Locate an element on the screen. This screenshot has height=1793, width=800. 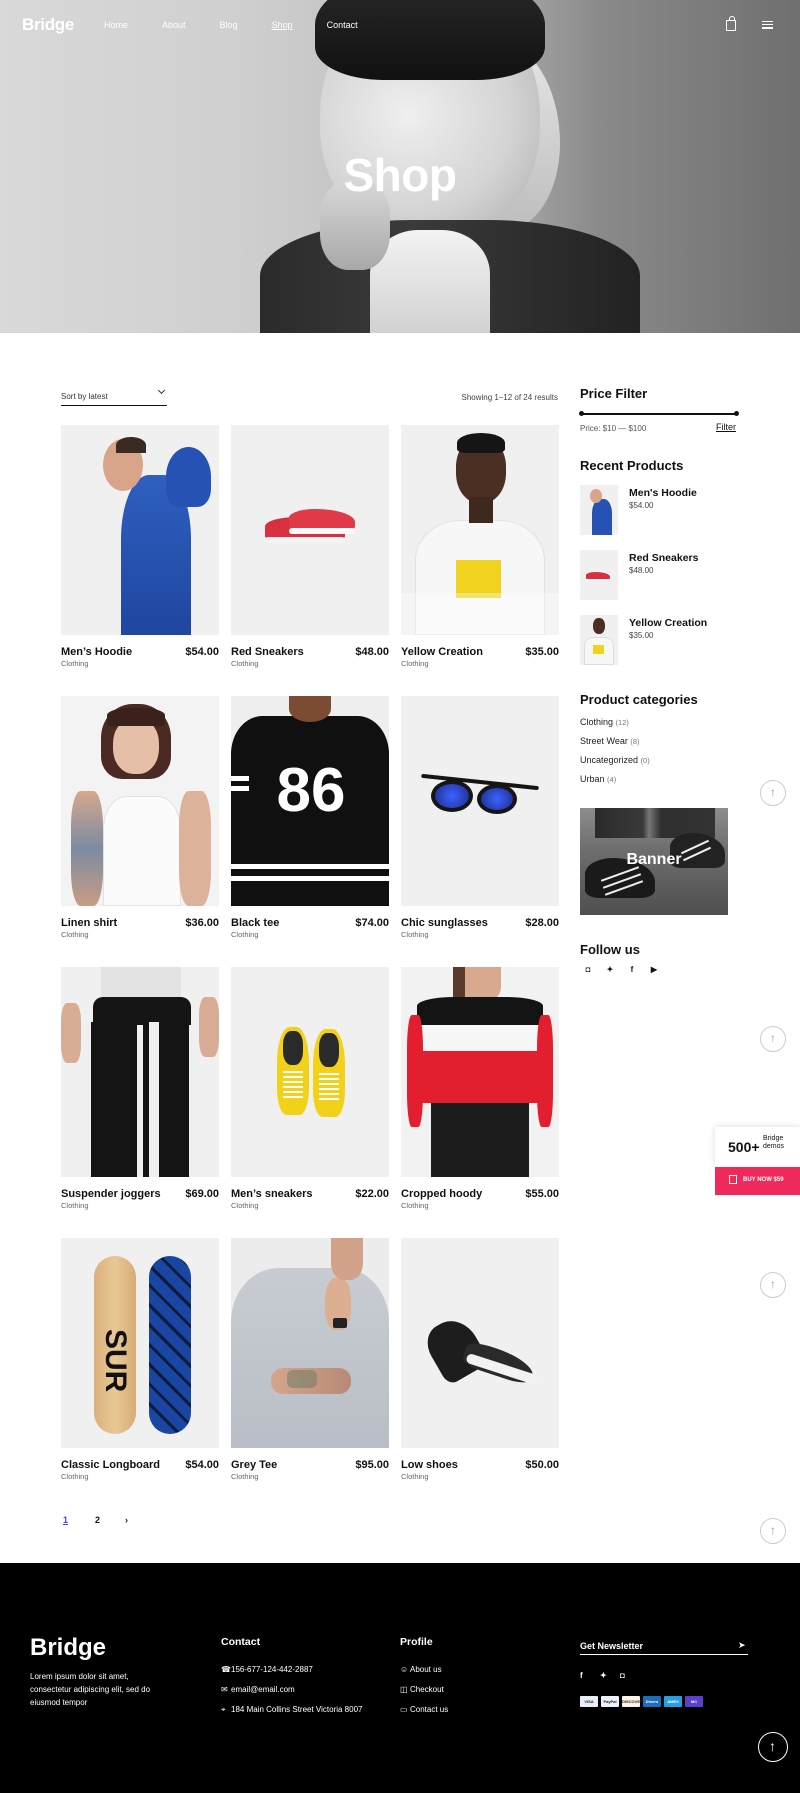
category-link-clothing: Clothing (12) is located at coordinates (604, 722).